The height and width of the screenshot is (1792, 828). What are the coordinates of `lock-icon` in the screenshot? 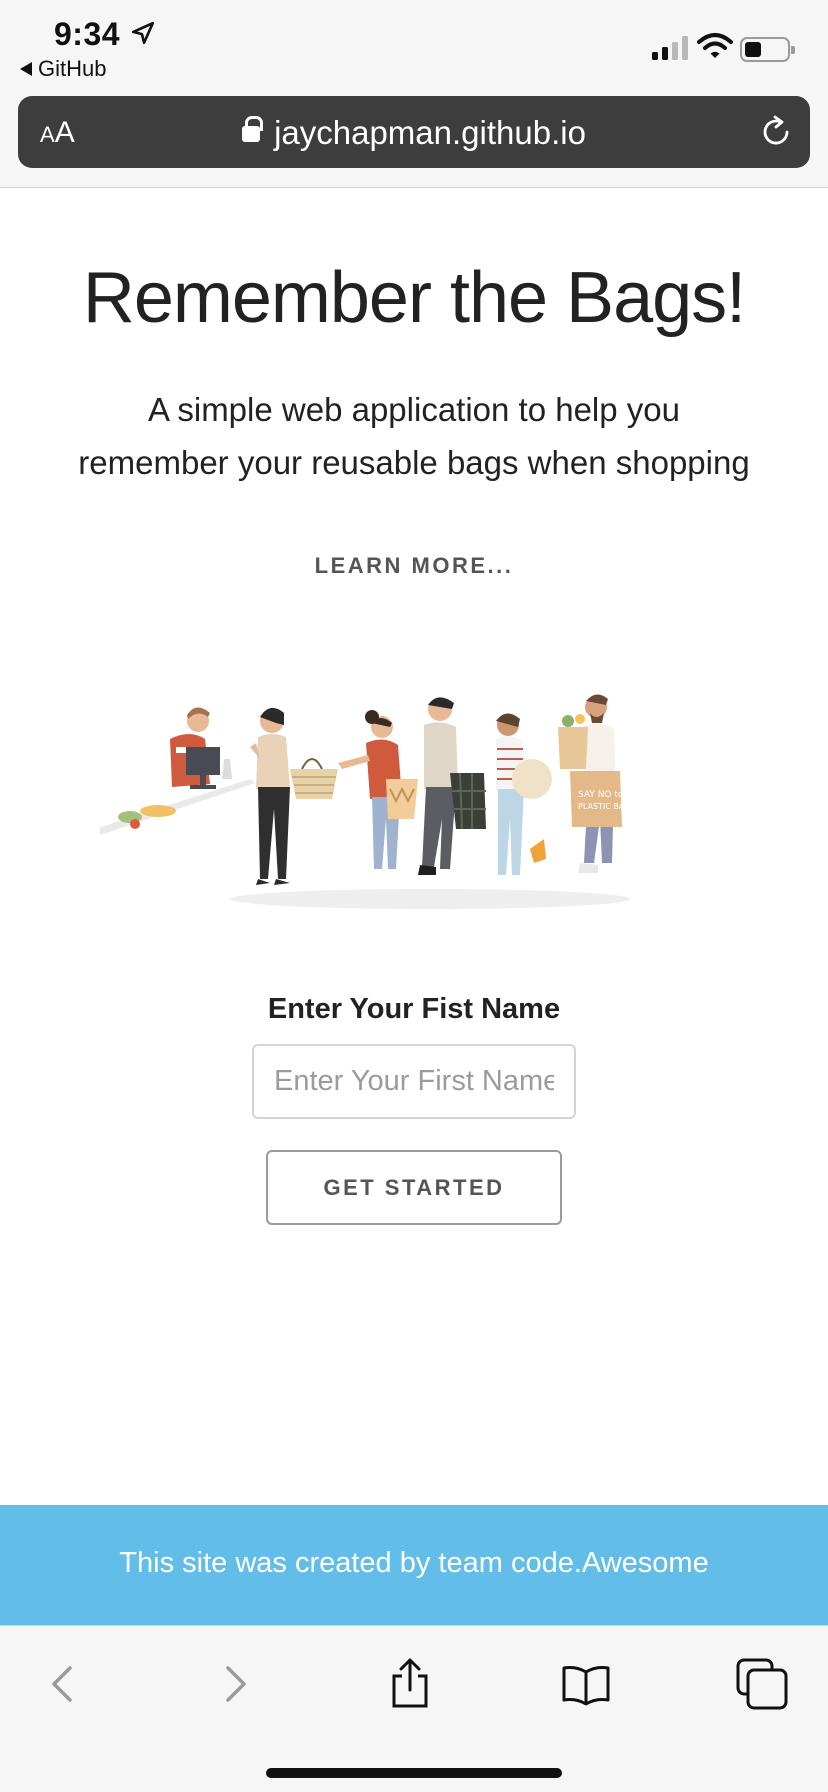 It's located at (253, 129).